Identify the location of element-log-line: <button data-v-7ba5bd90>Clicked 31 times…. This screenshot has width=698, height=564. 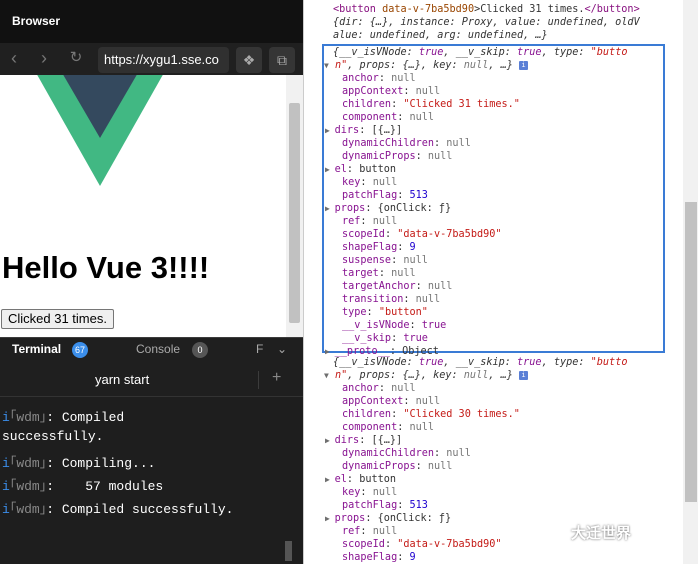
(486, 9).